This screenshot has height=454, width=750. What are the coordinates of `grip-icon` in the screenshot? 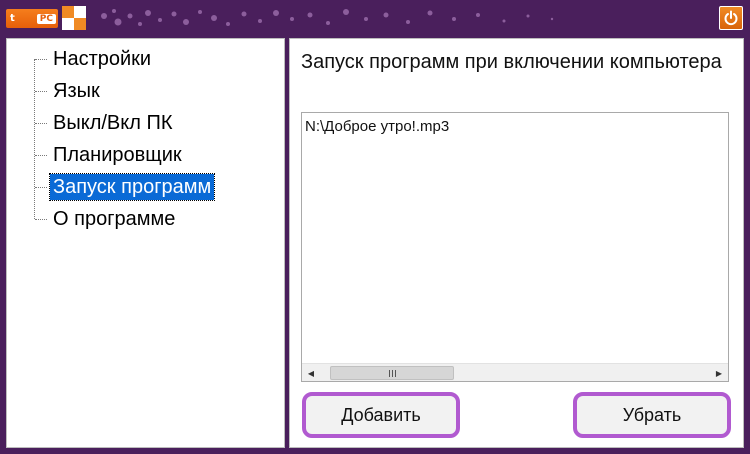 It's located at (392, 373).